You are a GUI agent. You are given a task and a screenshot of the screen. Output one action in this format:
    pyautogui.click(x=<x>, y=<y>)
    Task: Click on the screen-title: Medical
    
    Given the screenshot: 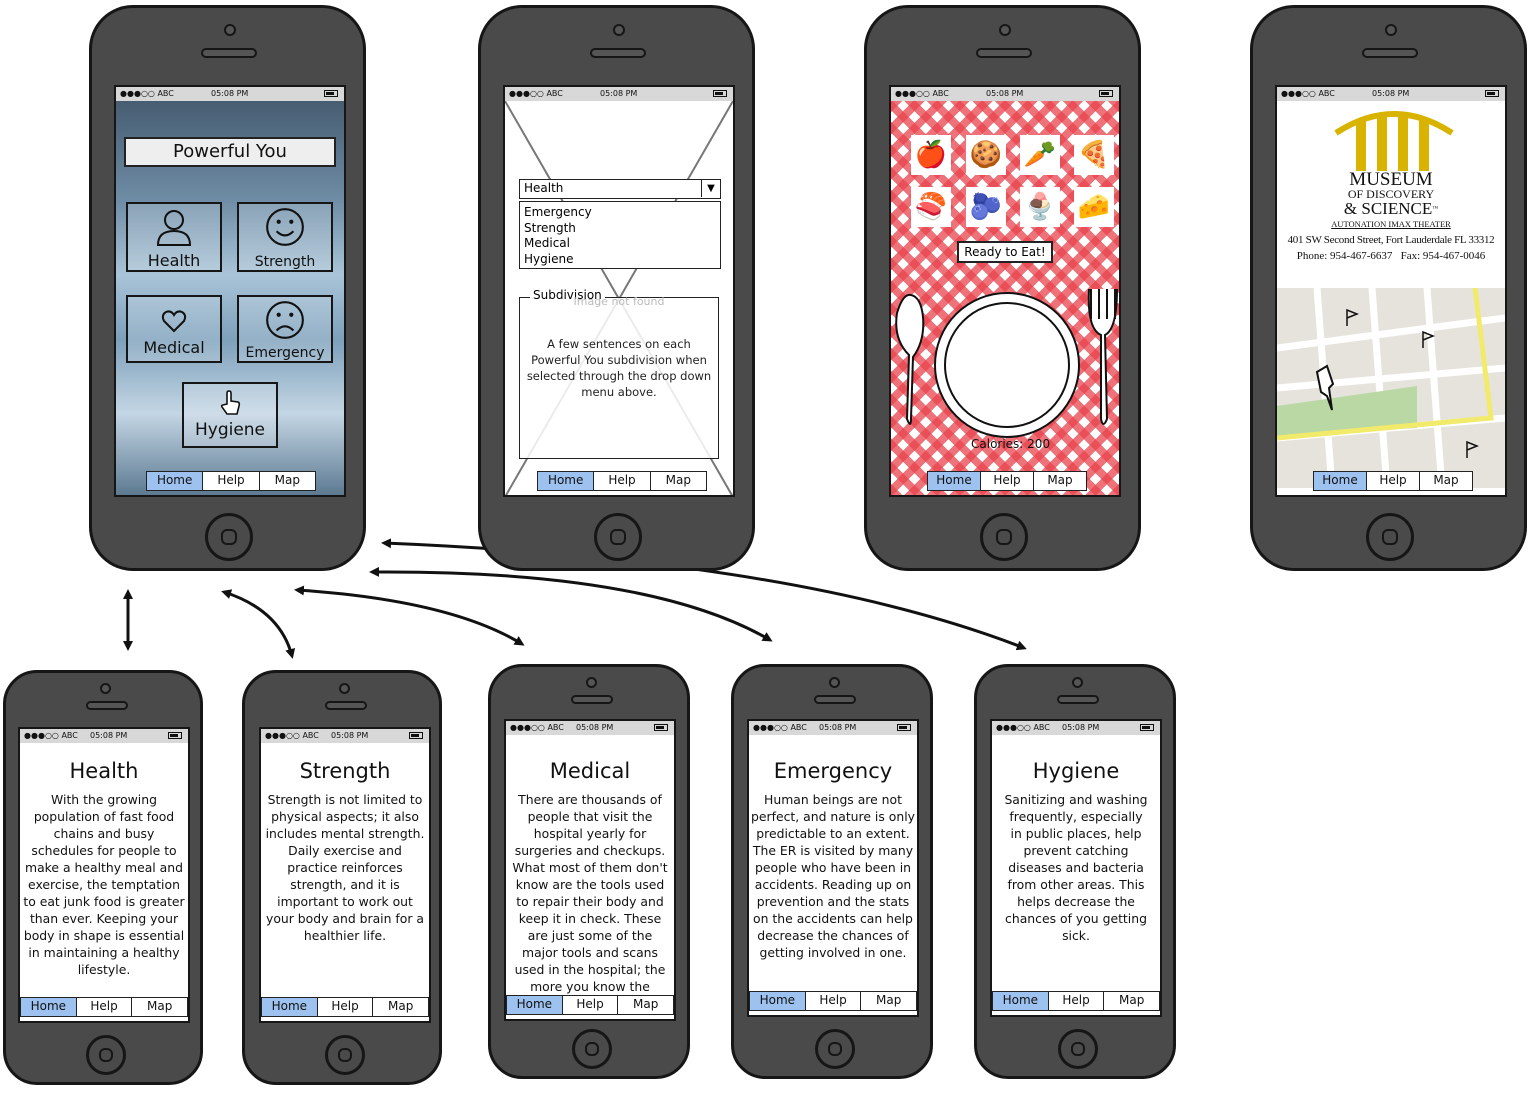 What is the action you would take?
    pyautogui.click(x=590, y=771)
    